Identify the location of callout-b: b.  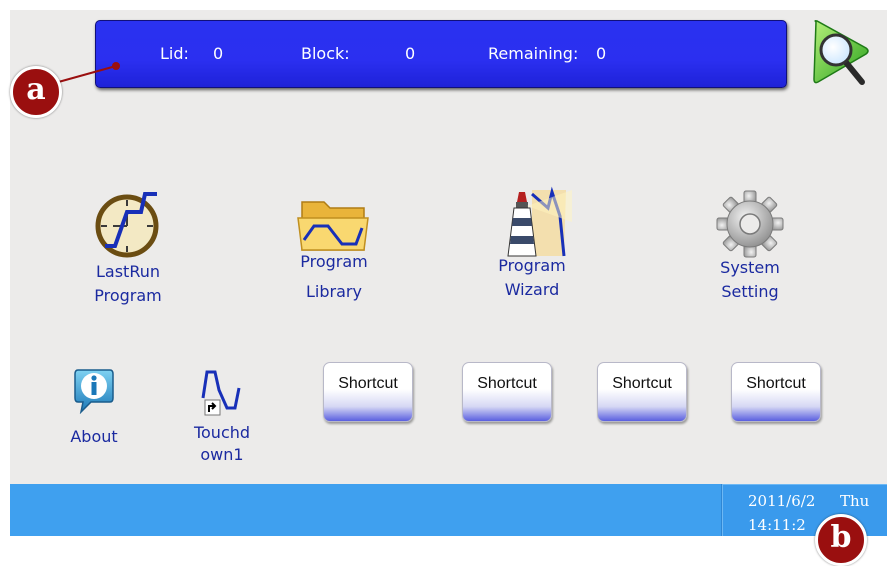
(841, 540).